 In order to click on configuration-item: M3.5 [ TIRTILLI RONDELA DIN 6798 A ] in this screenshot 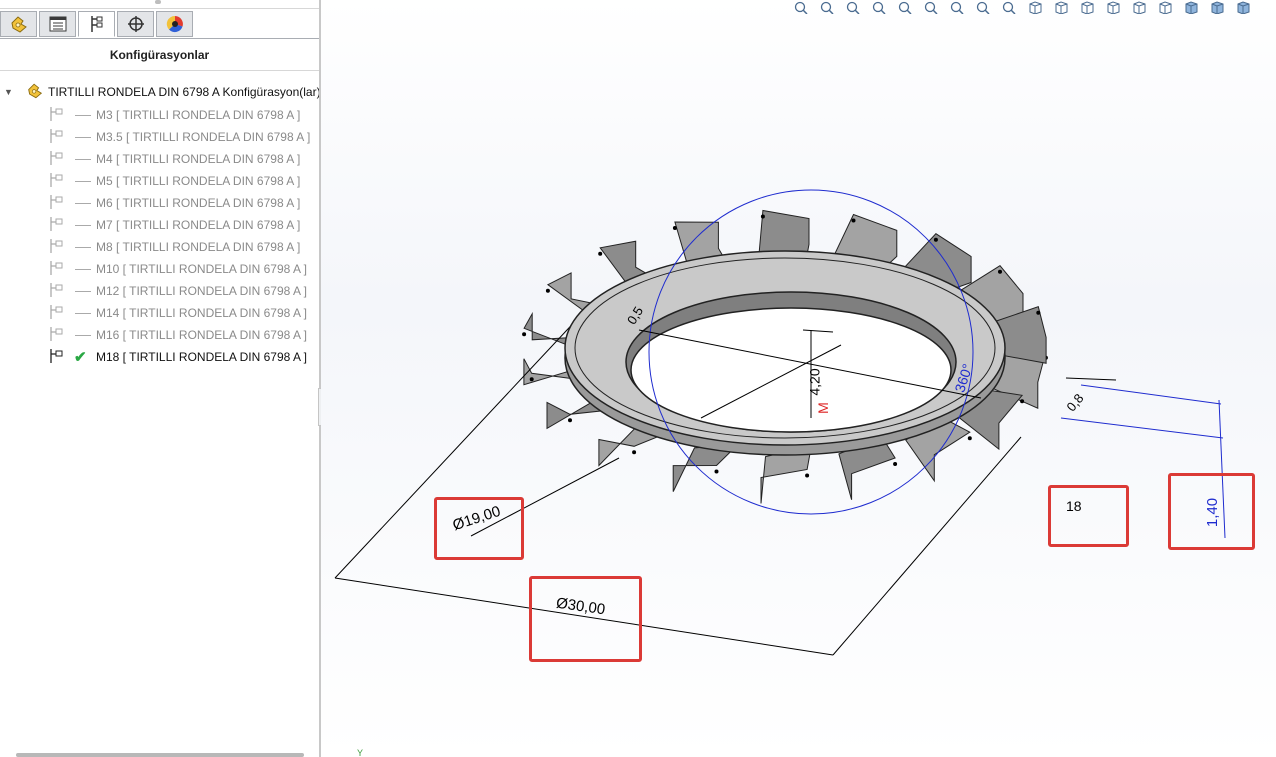, I will do `click(159, 137)`.